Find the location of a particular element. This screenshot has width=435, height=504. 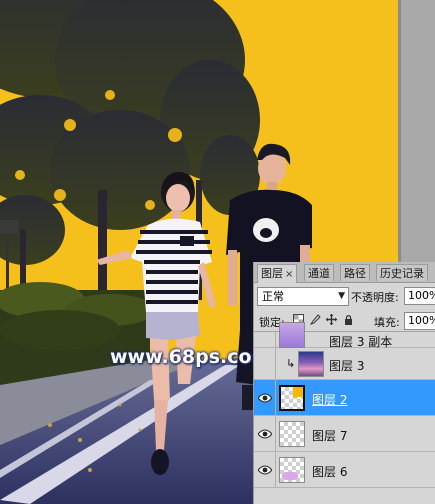

layer-row-6: 图层 6 is located at coordinates (344, 470).